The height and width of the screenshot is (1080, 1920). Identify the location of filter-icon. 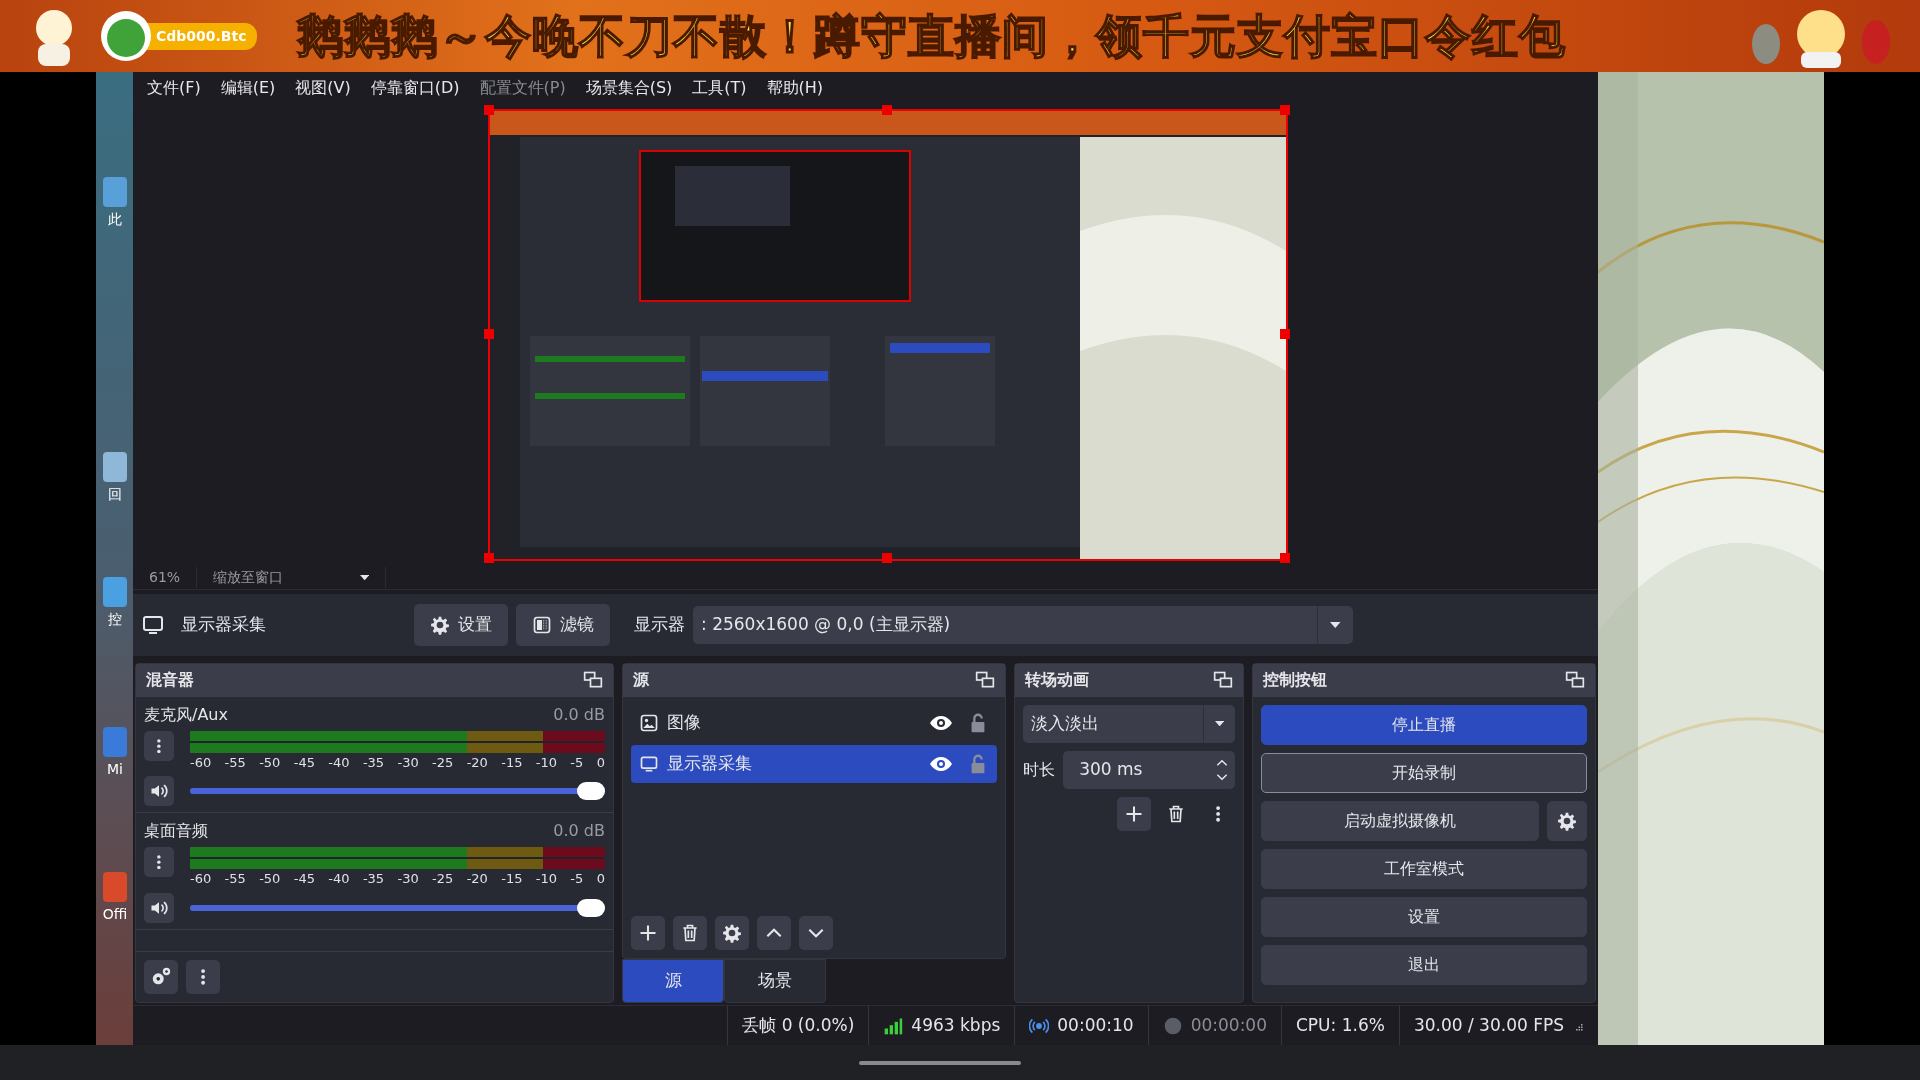
(542, 624).